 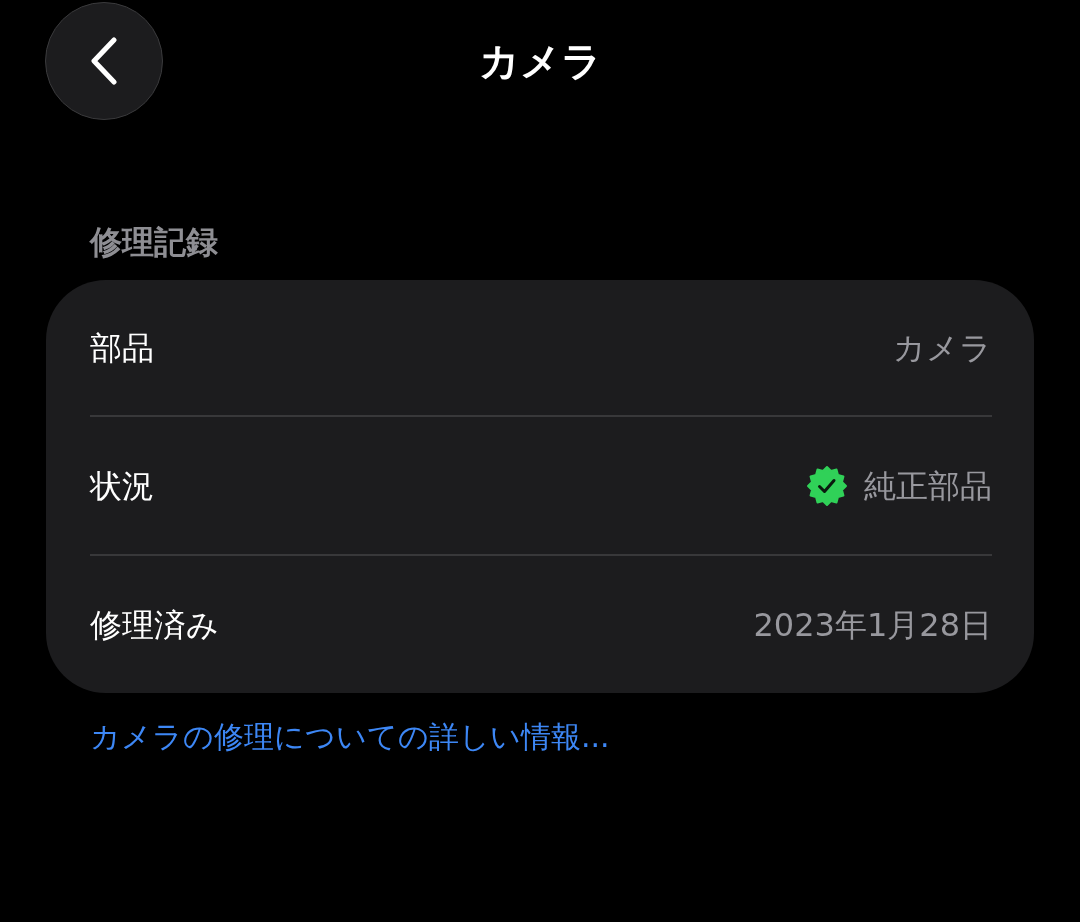 I want to click on page-title: カメラ, so click(x=540, y=61).